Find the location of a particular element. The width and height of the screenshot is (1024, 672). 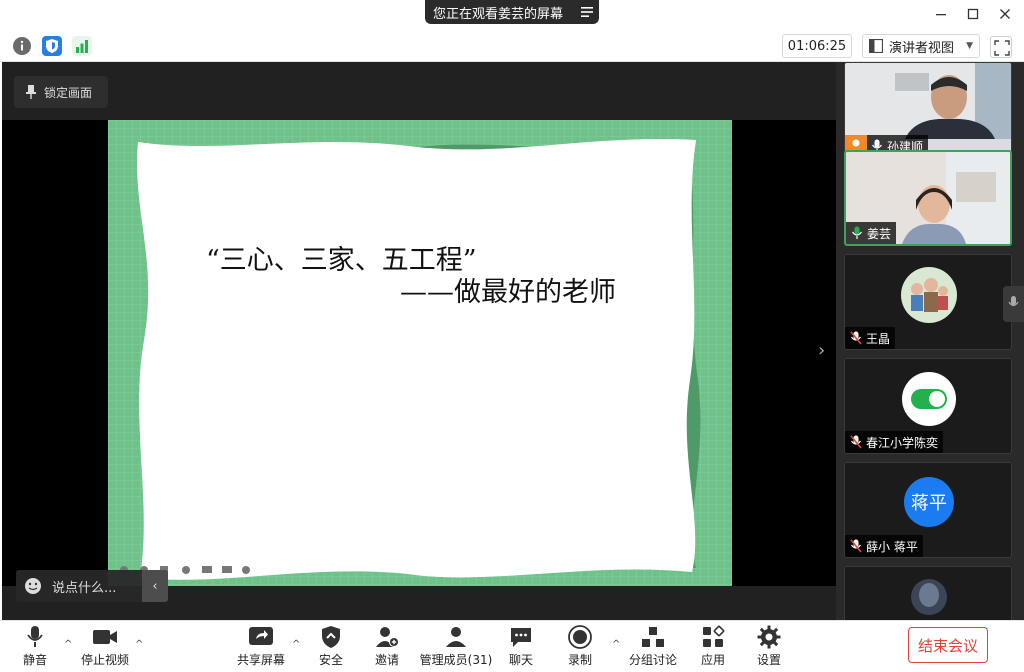

screen-share-notice: 您正在观看姜芸的屏幕 is located at coordinates (512, 12).